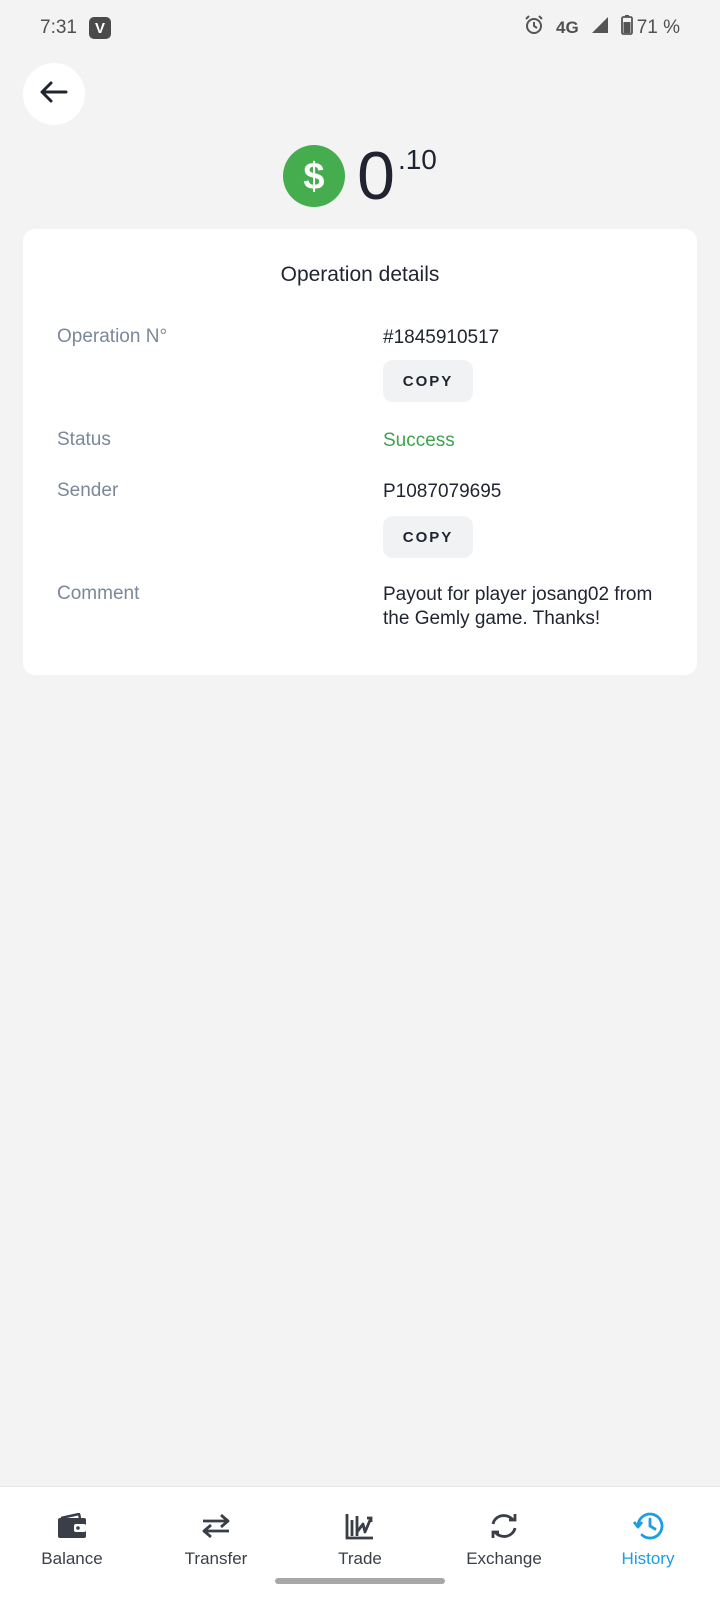  I want to click on dollar-icon: $, so click(314, 176).